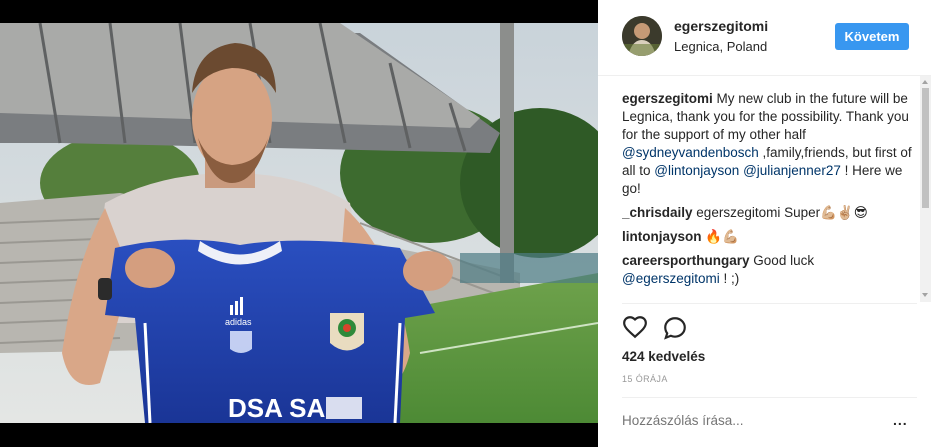 The image size is (931, 447). Describe the element at coordinates (925, 148) in the screenshot. I see `scrollbar-thumb` at that location.